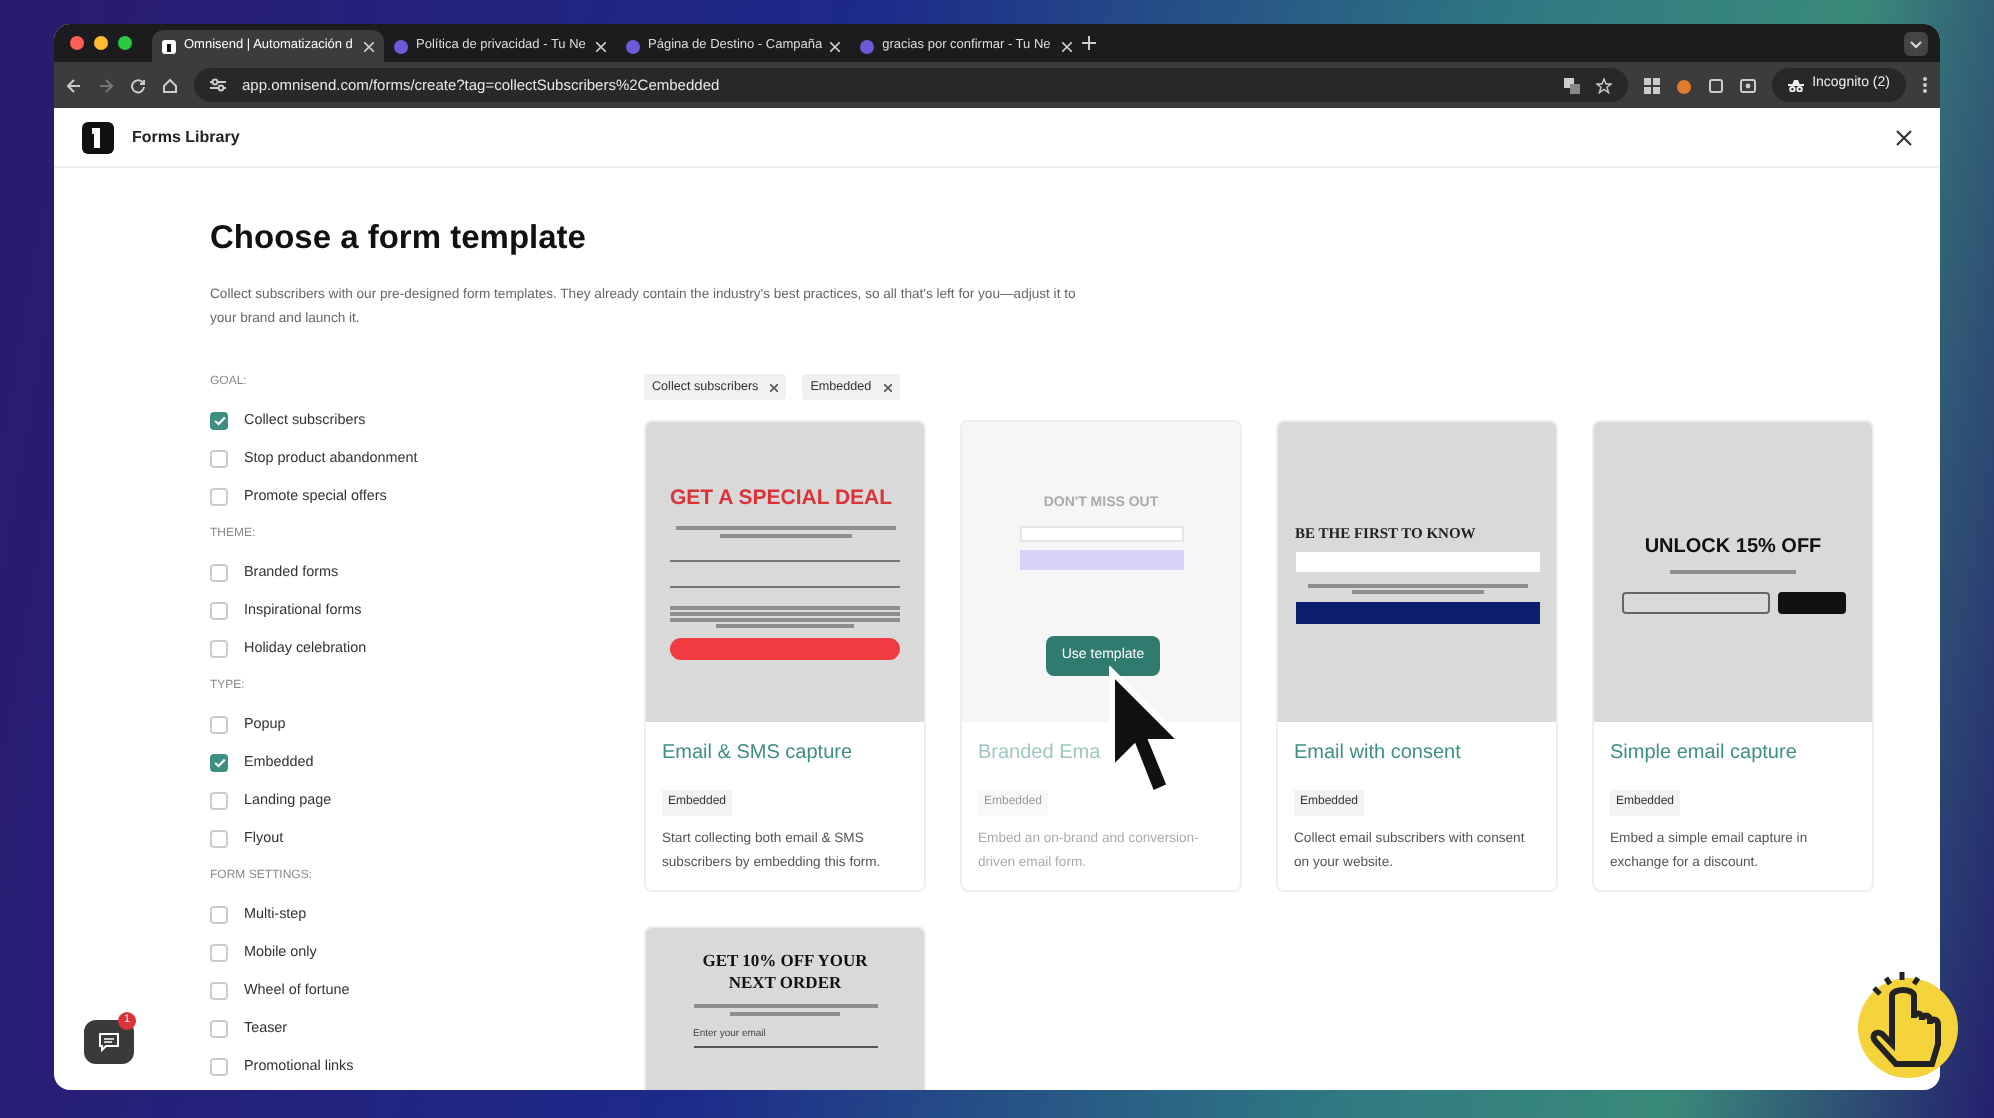 The height and width of the screenshot is (1118, 1994). Describe the element at coordinates (1704, 754) in the screenshot. I see `template-title: Simple email capture` at that location.